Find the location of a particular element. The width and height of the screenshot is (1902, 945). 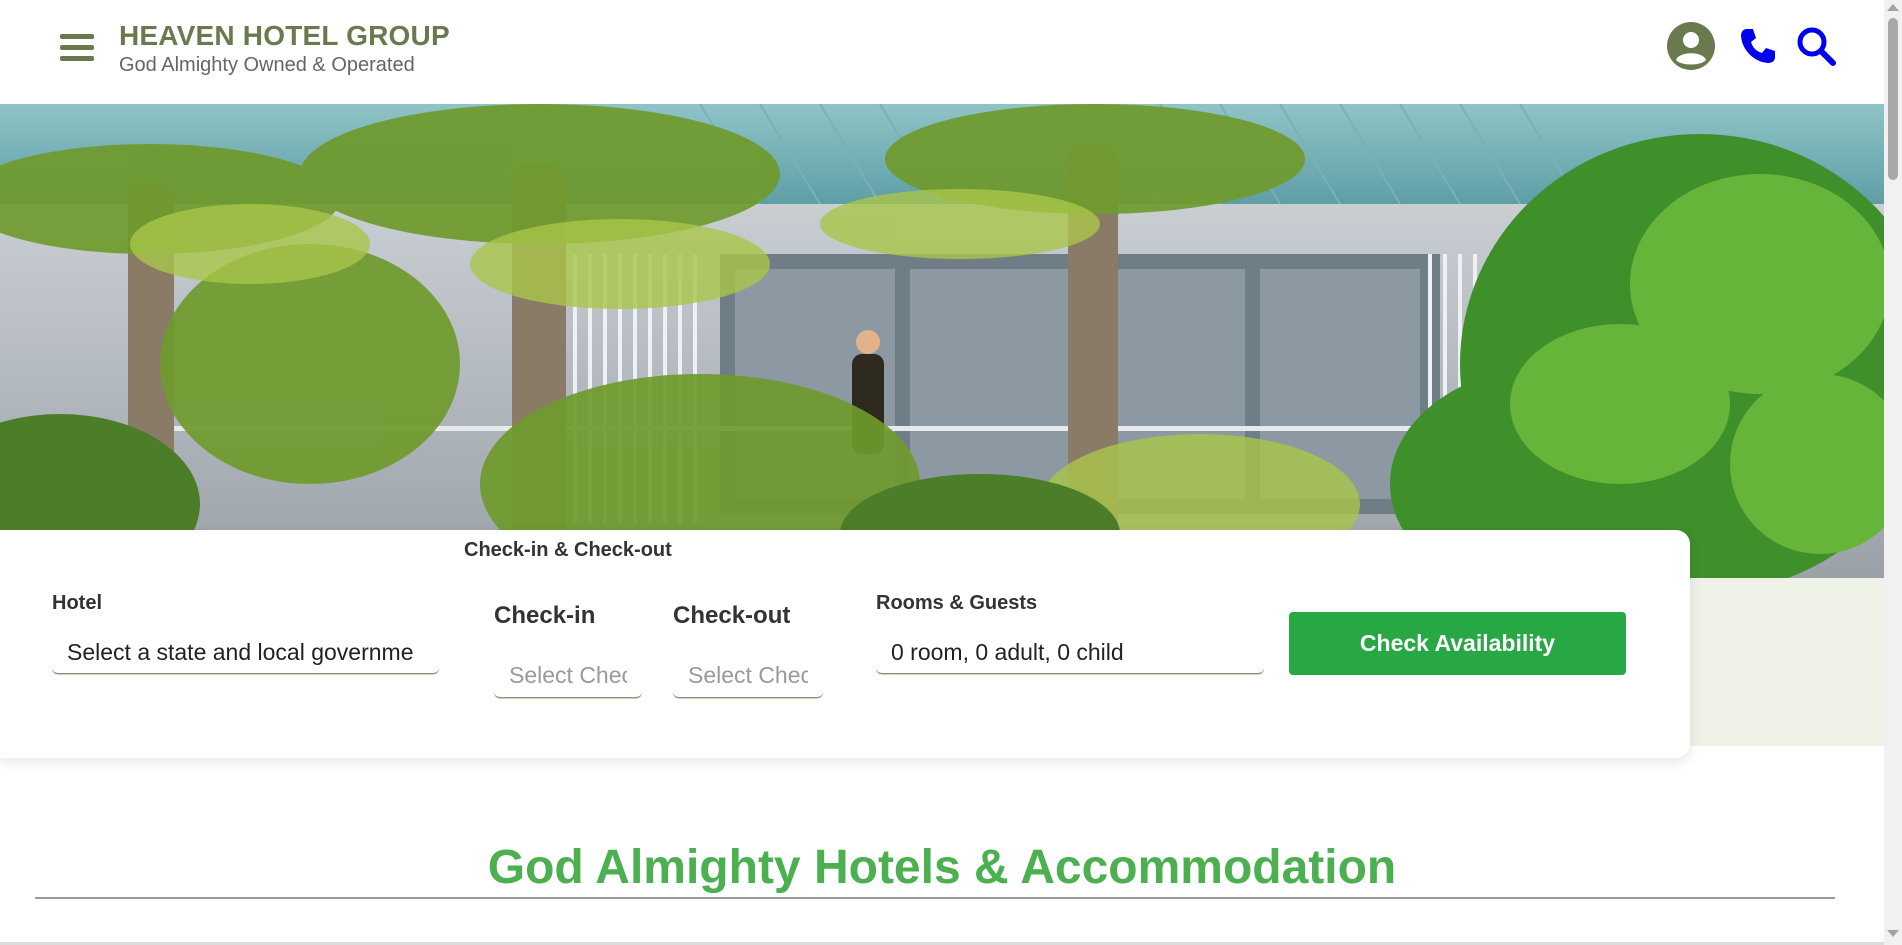

scroll-down-arrow-icon is located at coordinates (1893, 933).